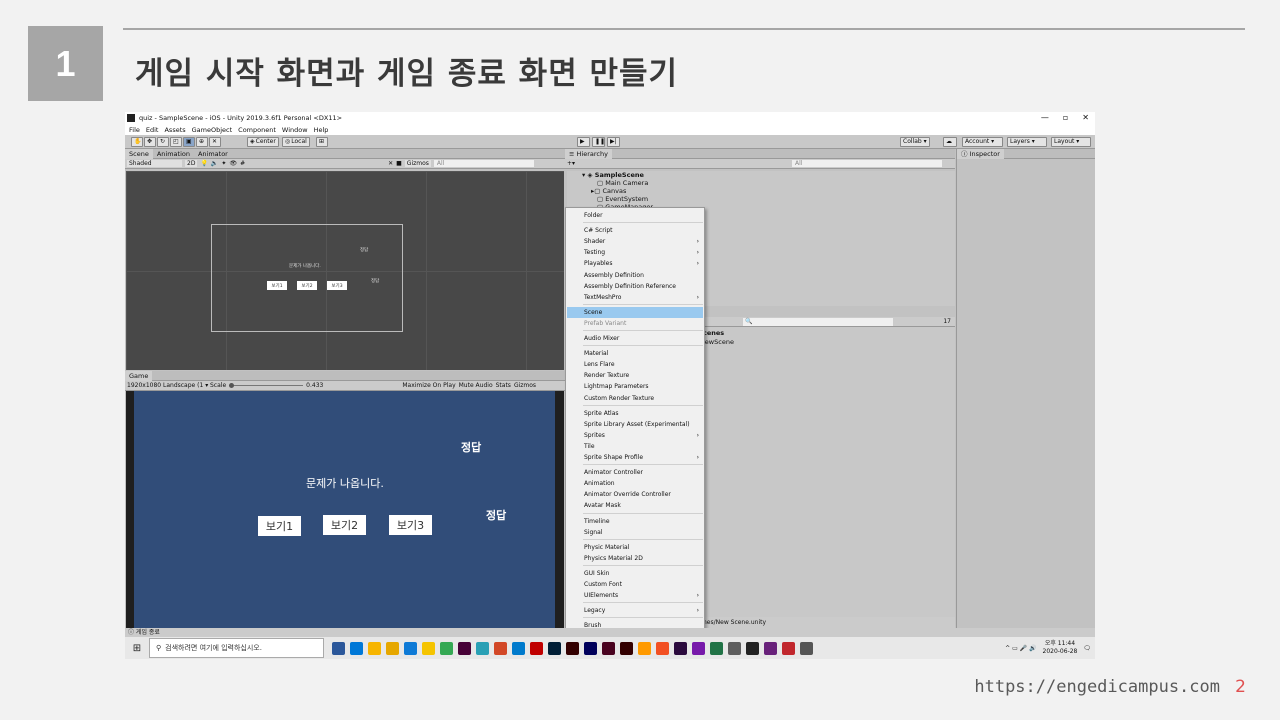 The height and width of the screenshot is (720, 1280). I want to click on hierarchy-scene-item: ▾ ◈ SampleScene, so click(613, 175).